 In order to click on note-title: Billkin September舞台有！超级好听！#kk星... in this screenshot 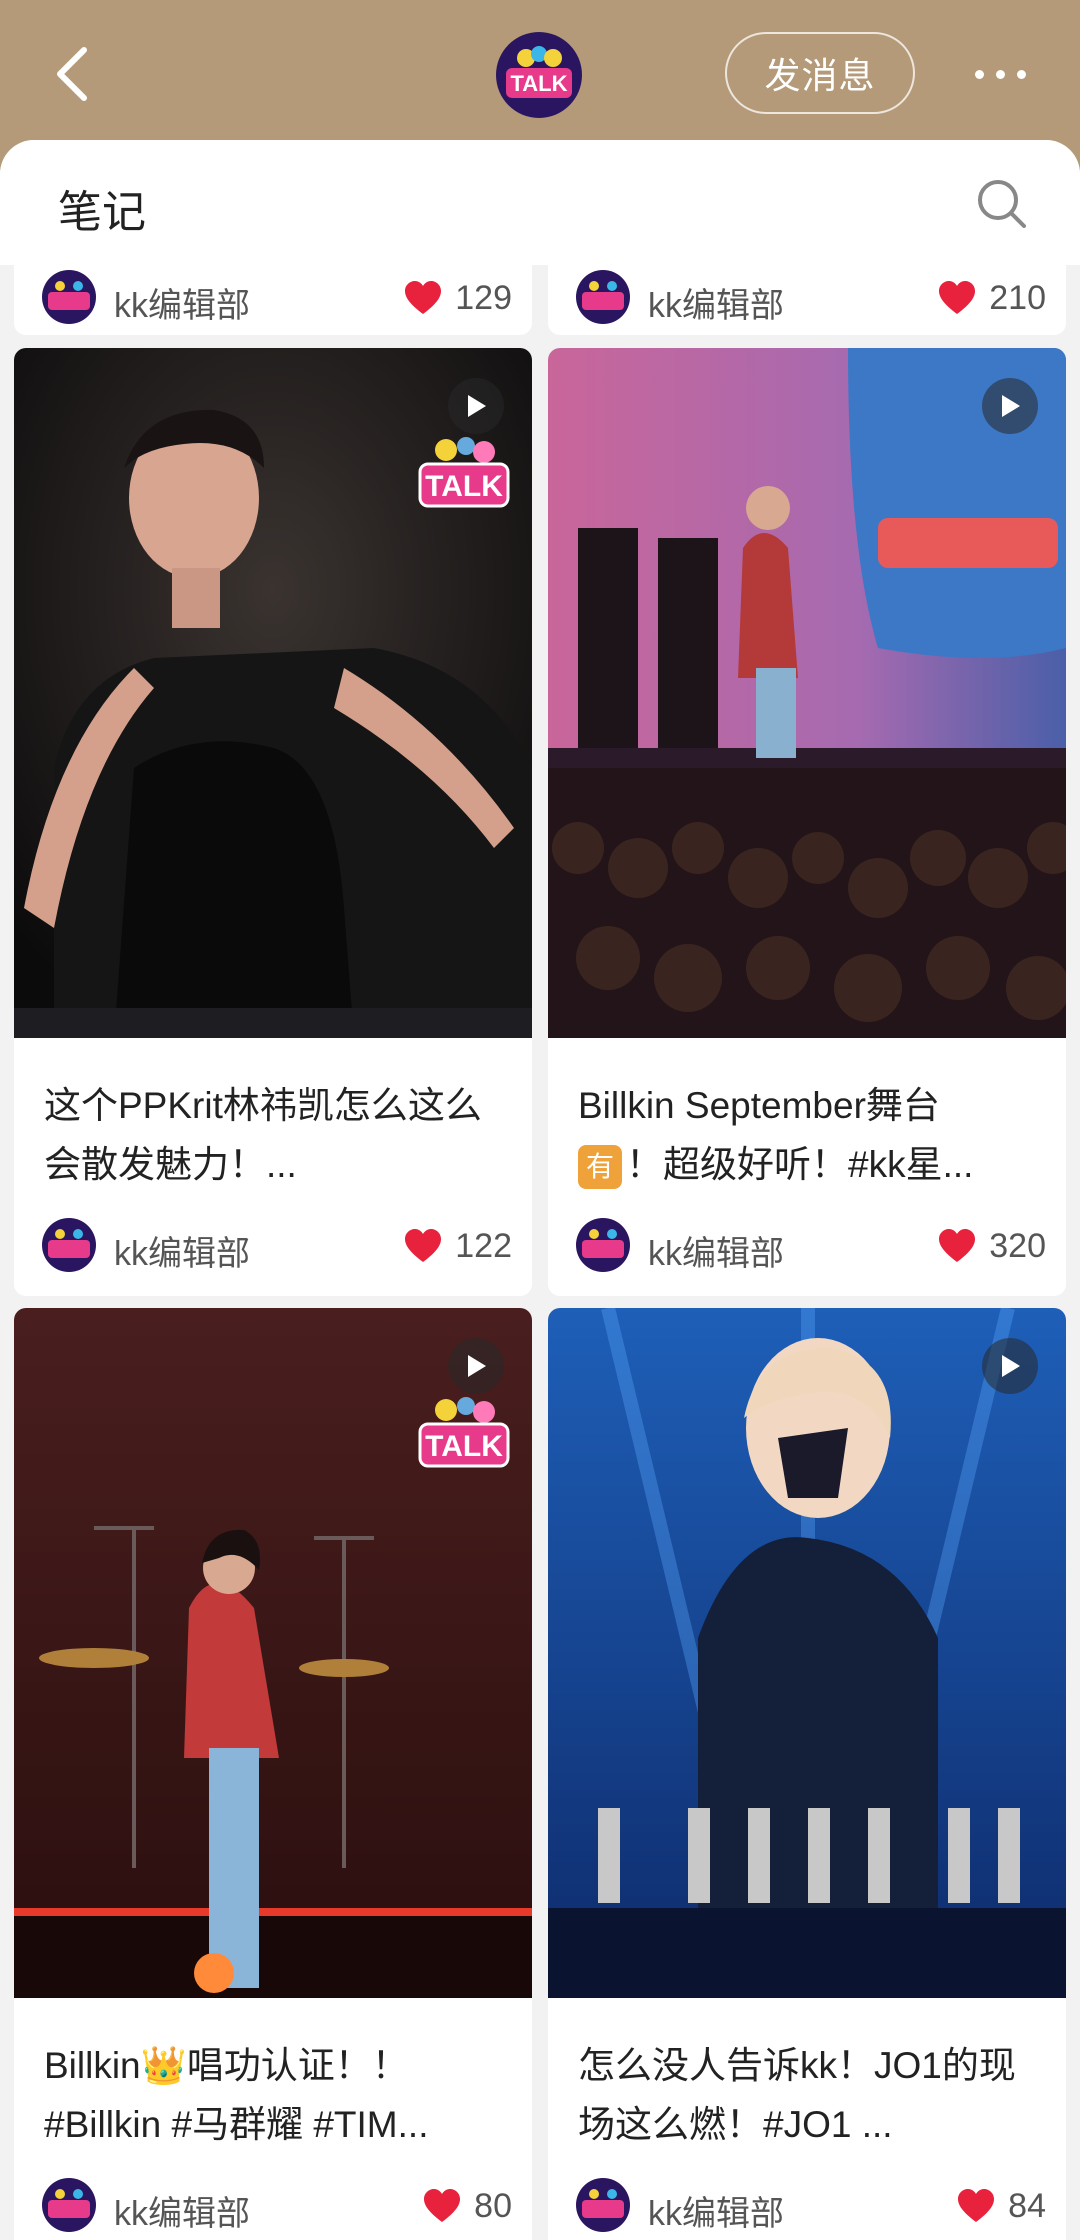, I will do `click(813, 1135)`.